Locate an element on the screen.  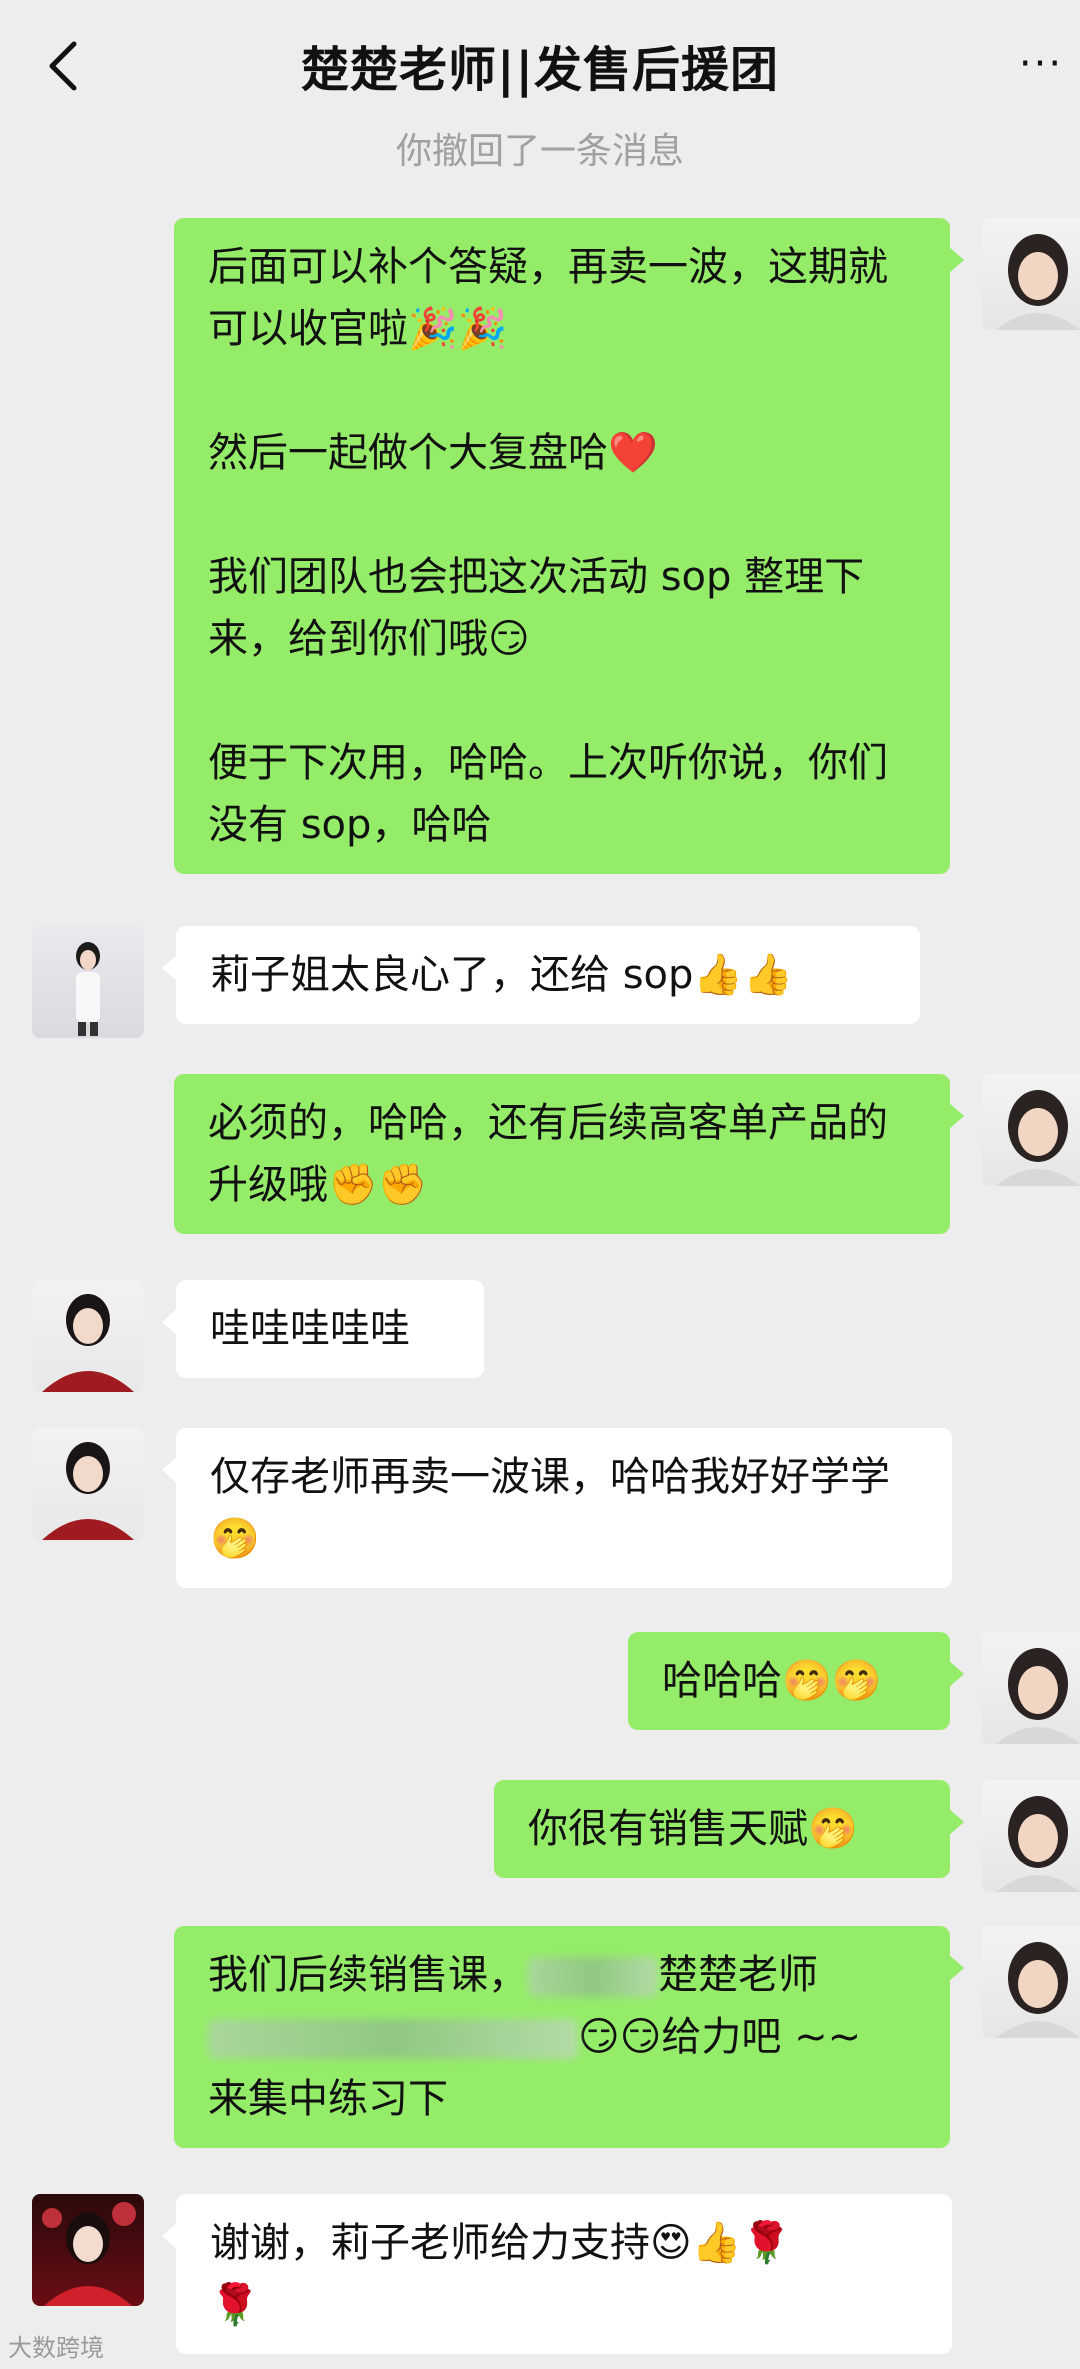
message-bubble: 必须的，哈哈，还有后续高客单产品的升级哦✊✊ is located at coordinates (569, 1154).